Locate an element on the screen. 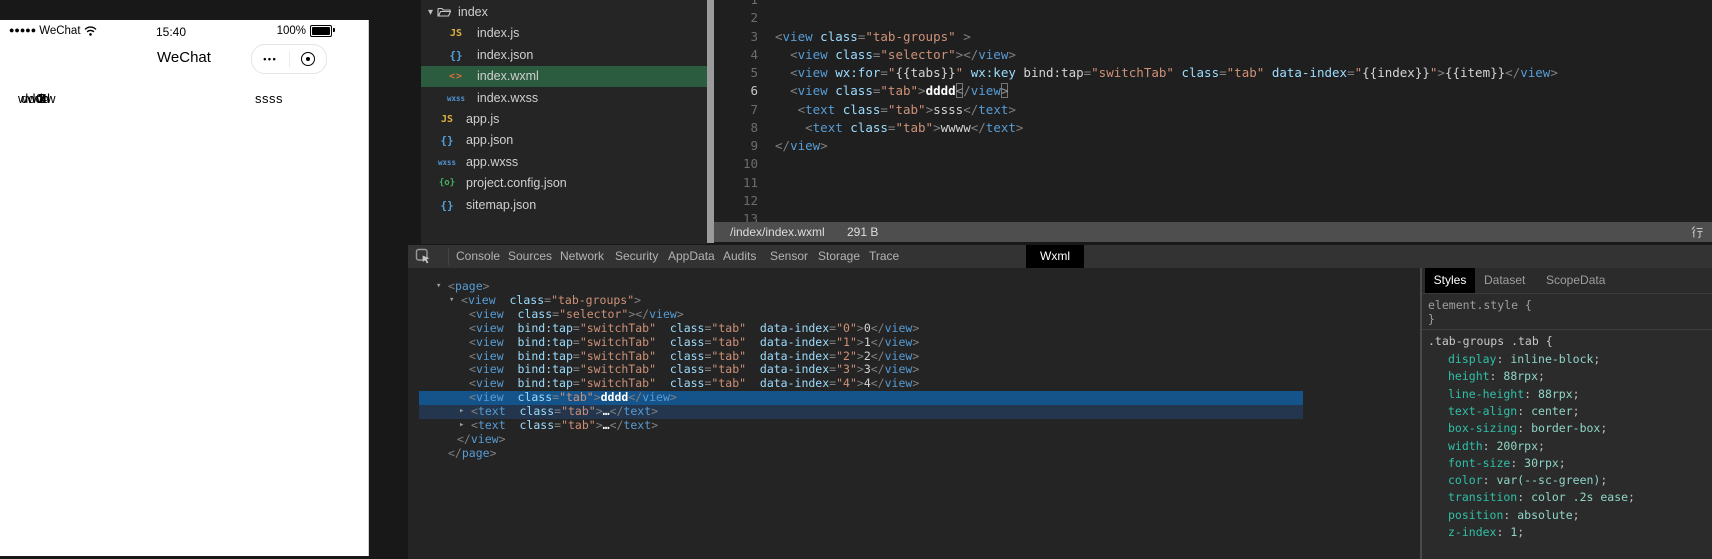  tree-row: ▾ <page> is located at coordinates (861, 286).